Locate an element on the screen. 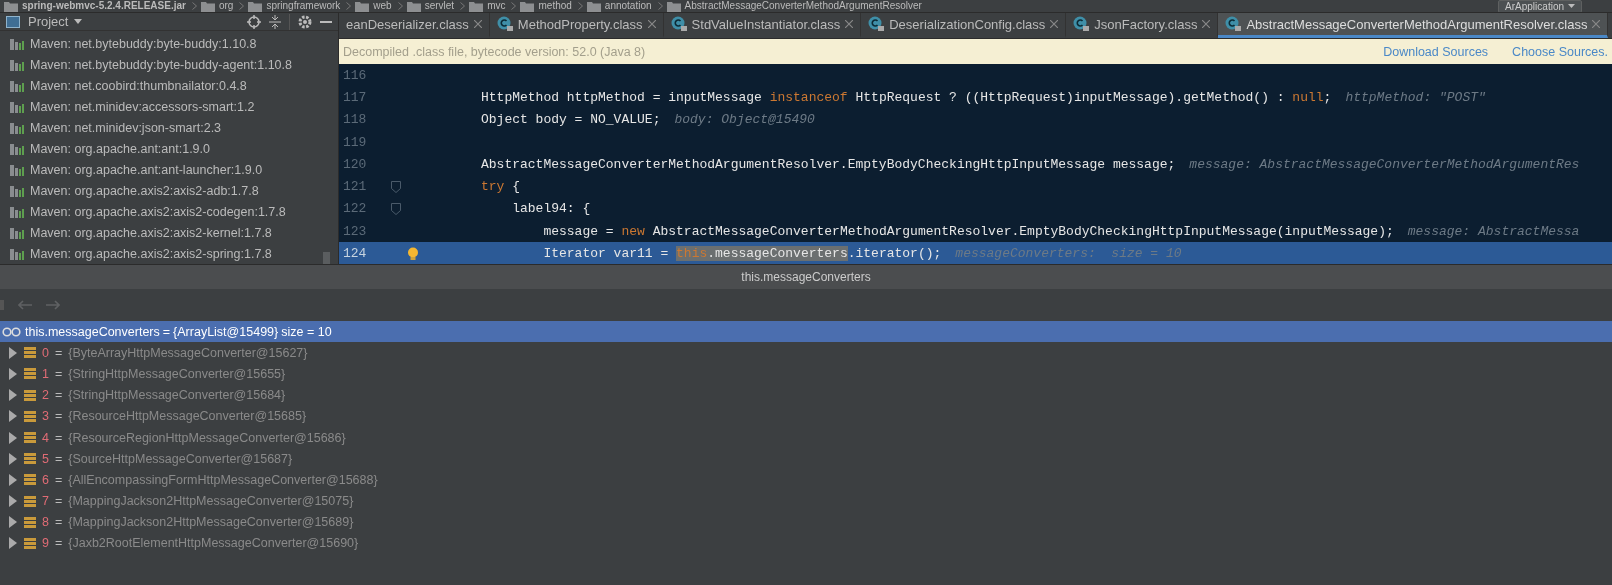 This screenshot has width=1612, height=585. popup-title: this.messageConverters is located at coordinates (806, 277).